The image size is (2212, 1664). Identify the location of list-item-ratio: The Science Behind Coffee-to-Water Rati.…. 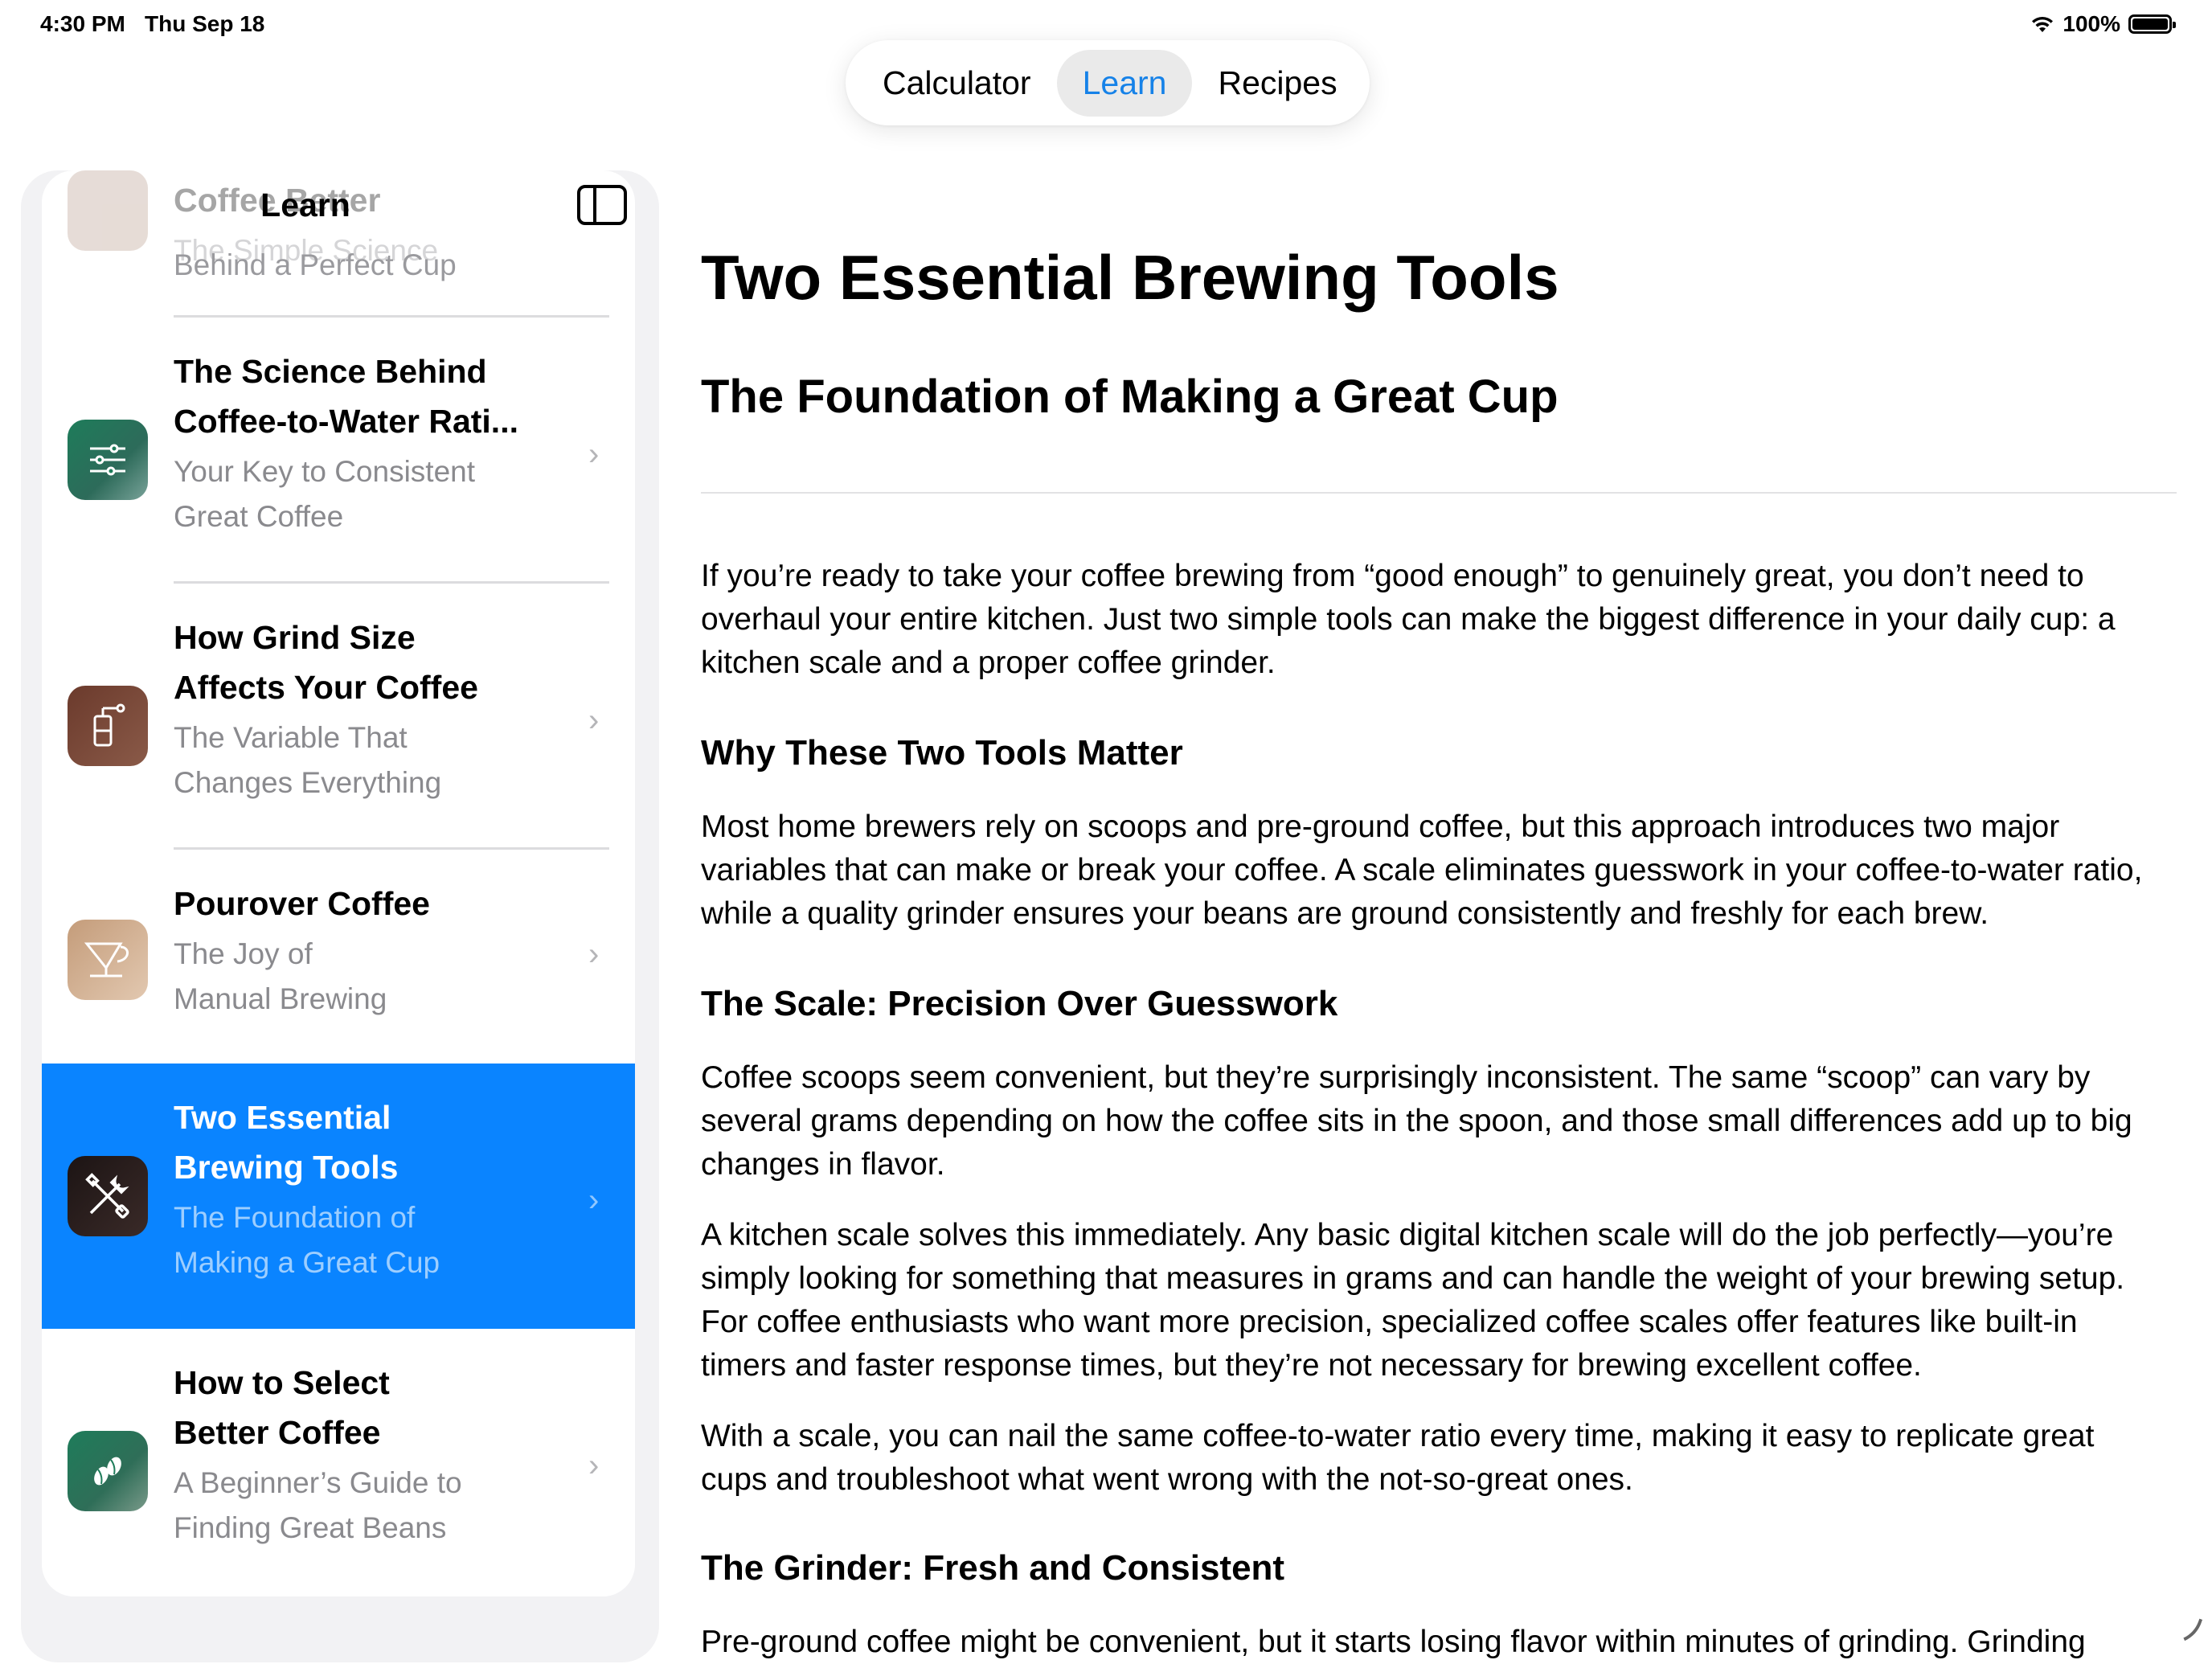
(338, 450).